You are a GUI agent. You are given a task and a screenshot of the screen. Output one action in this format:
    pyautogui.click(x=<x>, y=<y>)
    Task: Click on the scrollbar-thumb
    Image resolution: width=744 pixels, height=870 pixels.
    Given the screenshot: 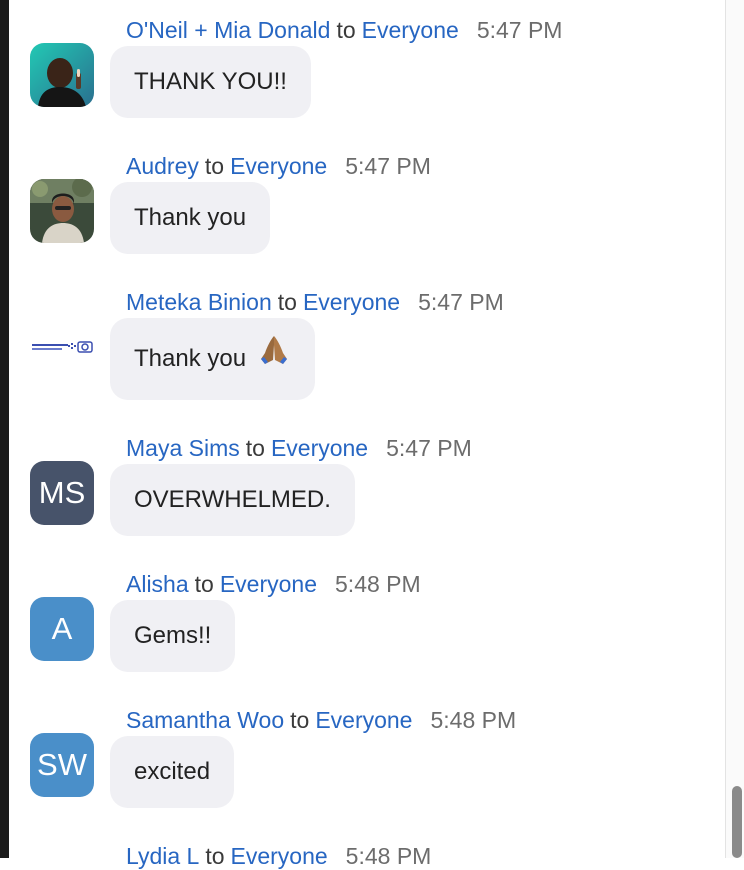 What is the action you would take?
    pyautogui.click(x=737, y=822)
    